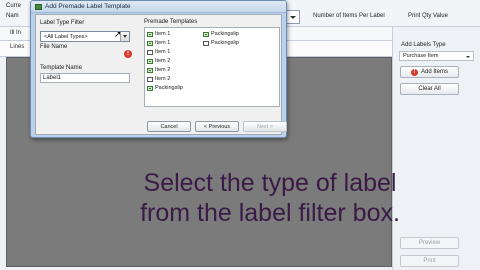 The height and width of the screenshot is (270, 480). Describe the element at coordinates (54, 47) in the screenshot. I see `file-name-label: File Name` at that location.